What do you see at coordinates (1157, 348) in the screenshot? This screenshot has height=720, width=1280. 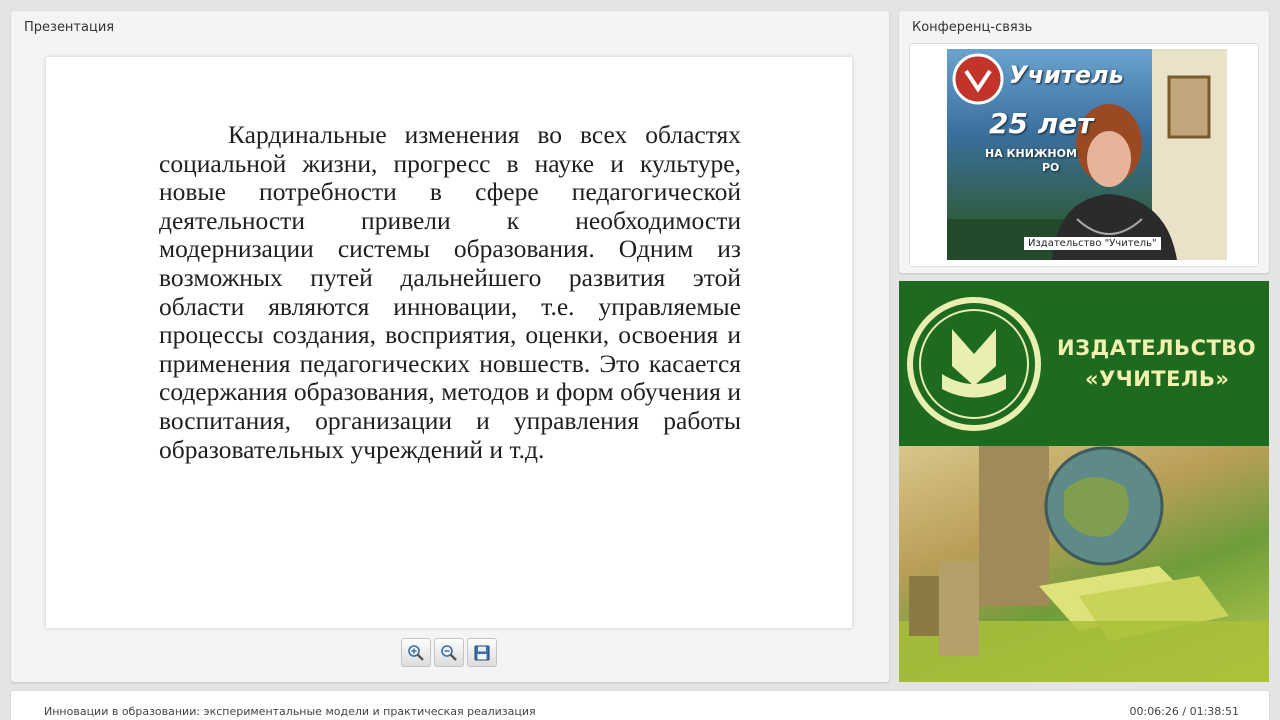 I see `ad-title-line1: ИЗДАТЕЛЬСТВО` at bounding box center [1157, 348].